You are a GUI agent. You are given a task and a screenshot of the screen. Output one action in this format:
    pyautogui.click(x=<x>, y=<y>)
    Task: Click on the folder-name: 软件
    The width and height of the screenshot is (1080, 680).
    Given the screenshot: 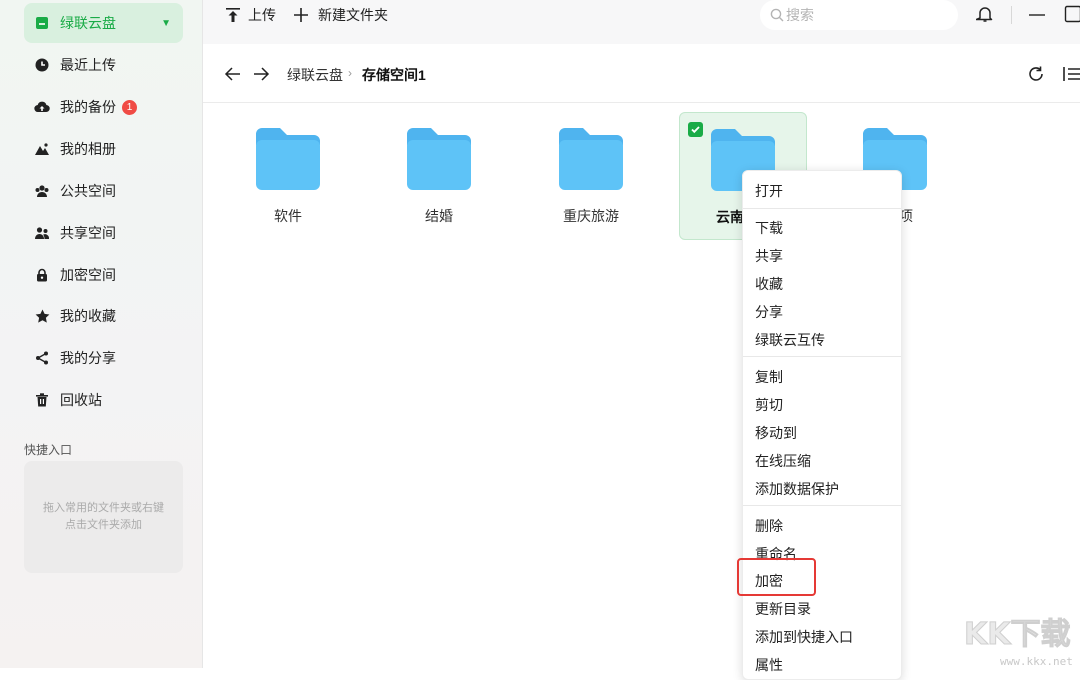 What is the action you would take?
    pyautogui.click(x=288, y=216)
    